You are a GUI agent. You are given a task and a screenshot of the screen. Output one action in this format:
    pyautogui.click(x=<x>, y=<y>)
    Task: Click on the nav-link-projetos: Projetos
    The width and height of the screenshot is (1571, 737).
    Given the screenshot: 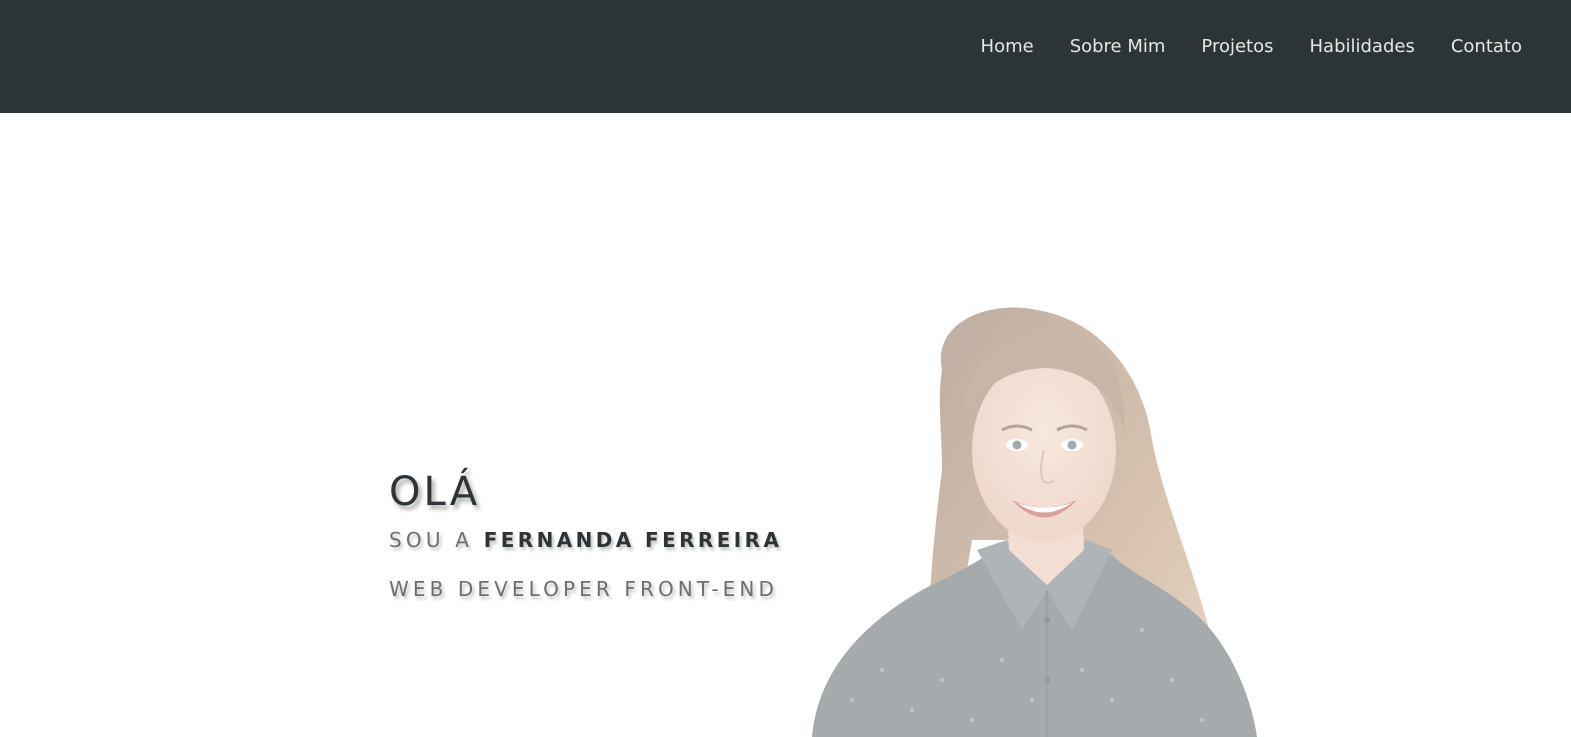 What is the action you would take?
    pyautogui.click(x=1237, y=46)
    